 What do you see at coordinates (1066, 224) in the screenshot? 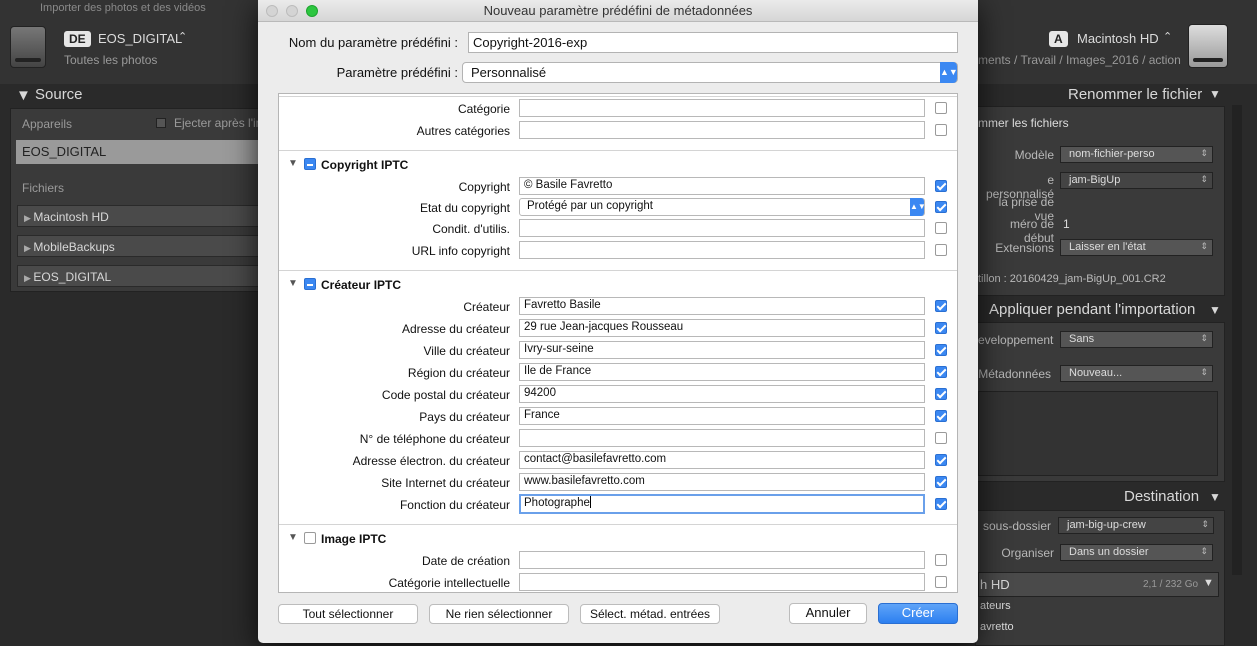
I see `start-number-value: 1` at bounding box center [1066, 224].